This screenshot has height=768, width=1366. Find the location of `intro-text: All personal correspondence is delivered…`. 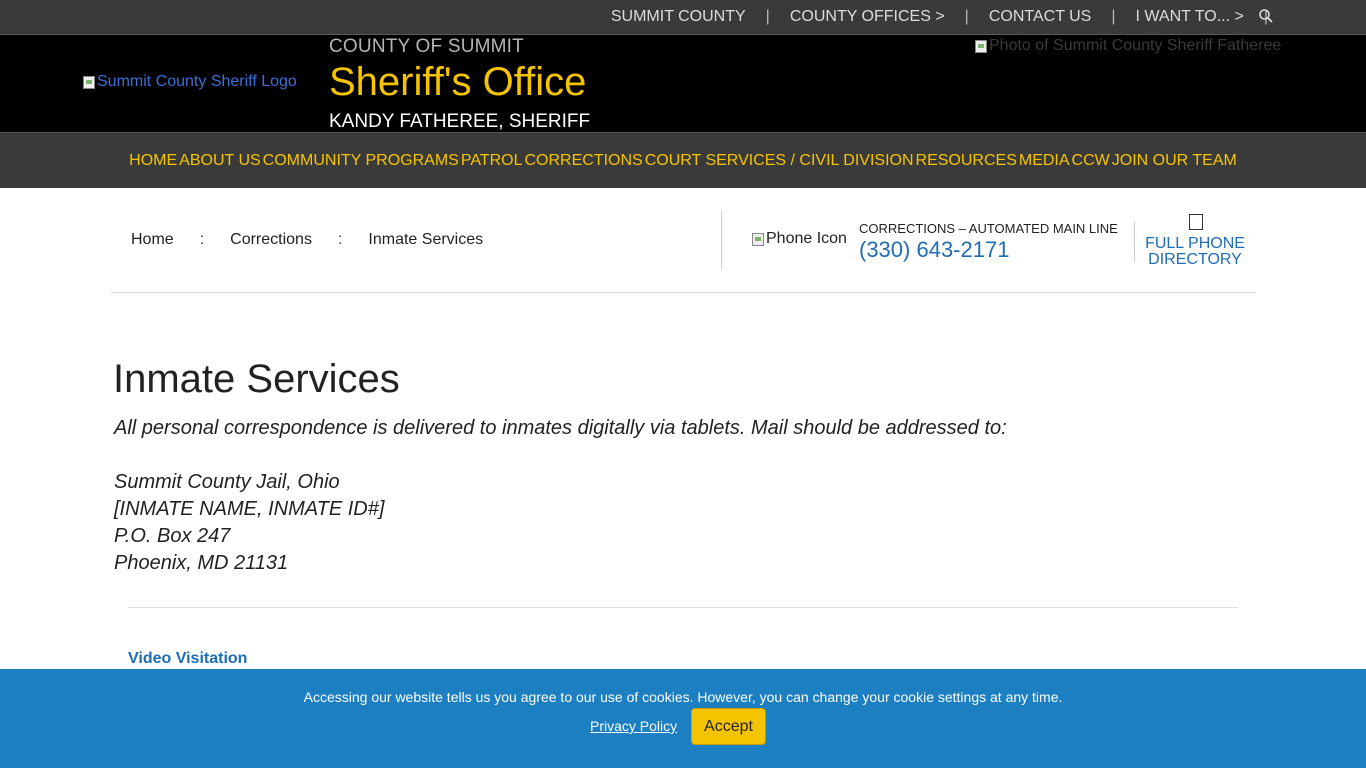

intro-text: All personal correspondence is delivered… is located at coordinates (560, 428).